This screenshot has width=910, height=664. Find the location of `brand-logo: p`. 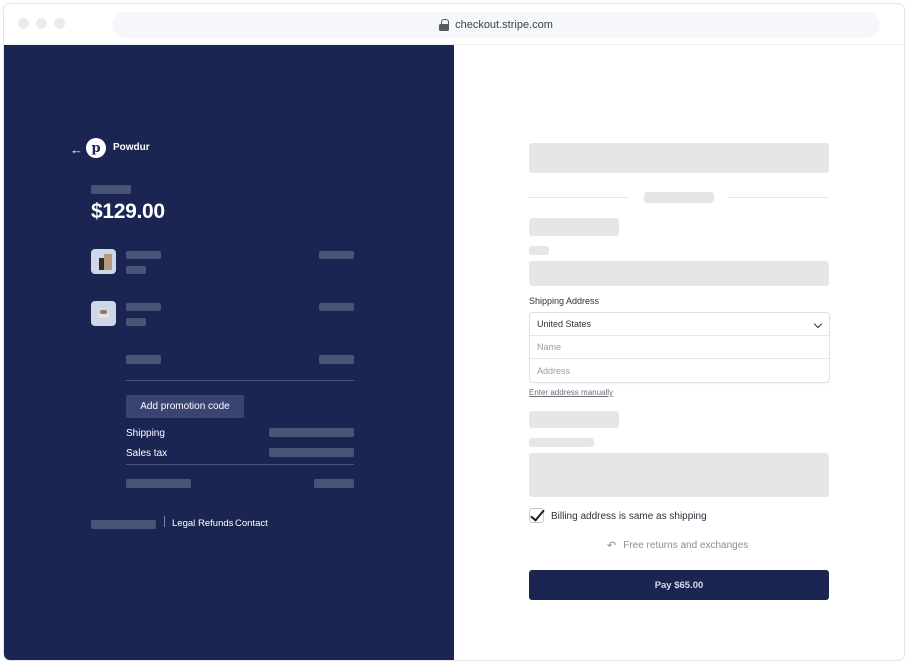

brand-logo: p is located at coordinates (96, 148).